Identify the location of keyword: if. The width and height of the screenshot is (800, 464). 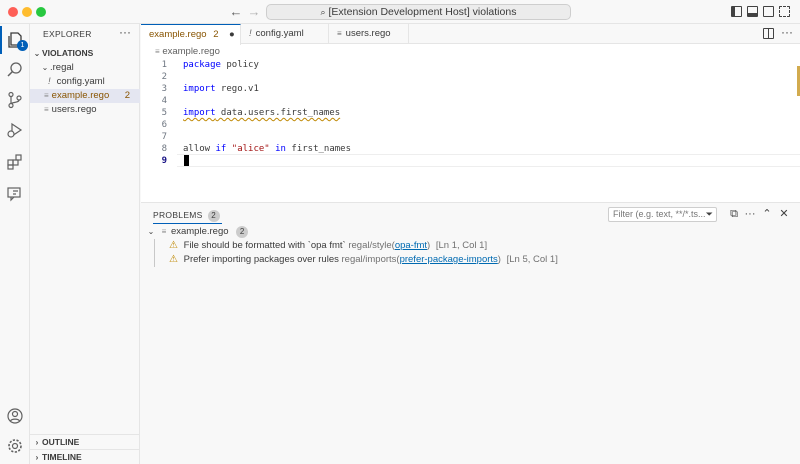
(221, 149).